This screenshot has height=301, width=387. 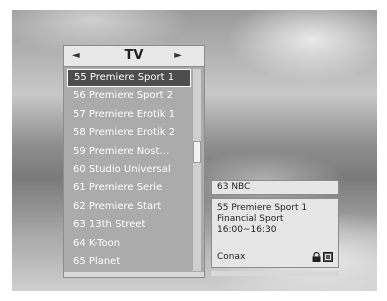 I want to click on ca-row: Conax, so click(x=275, y=257).